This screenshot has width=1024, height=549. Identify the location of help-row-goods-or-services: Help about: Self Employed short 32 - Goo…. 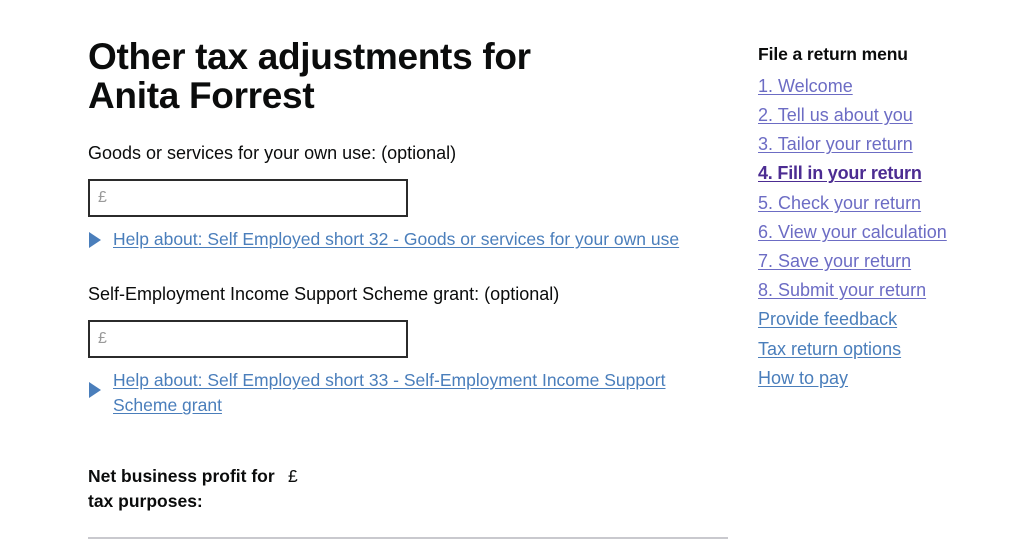
(410, 239).